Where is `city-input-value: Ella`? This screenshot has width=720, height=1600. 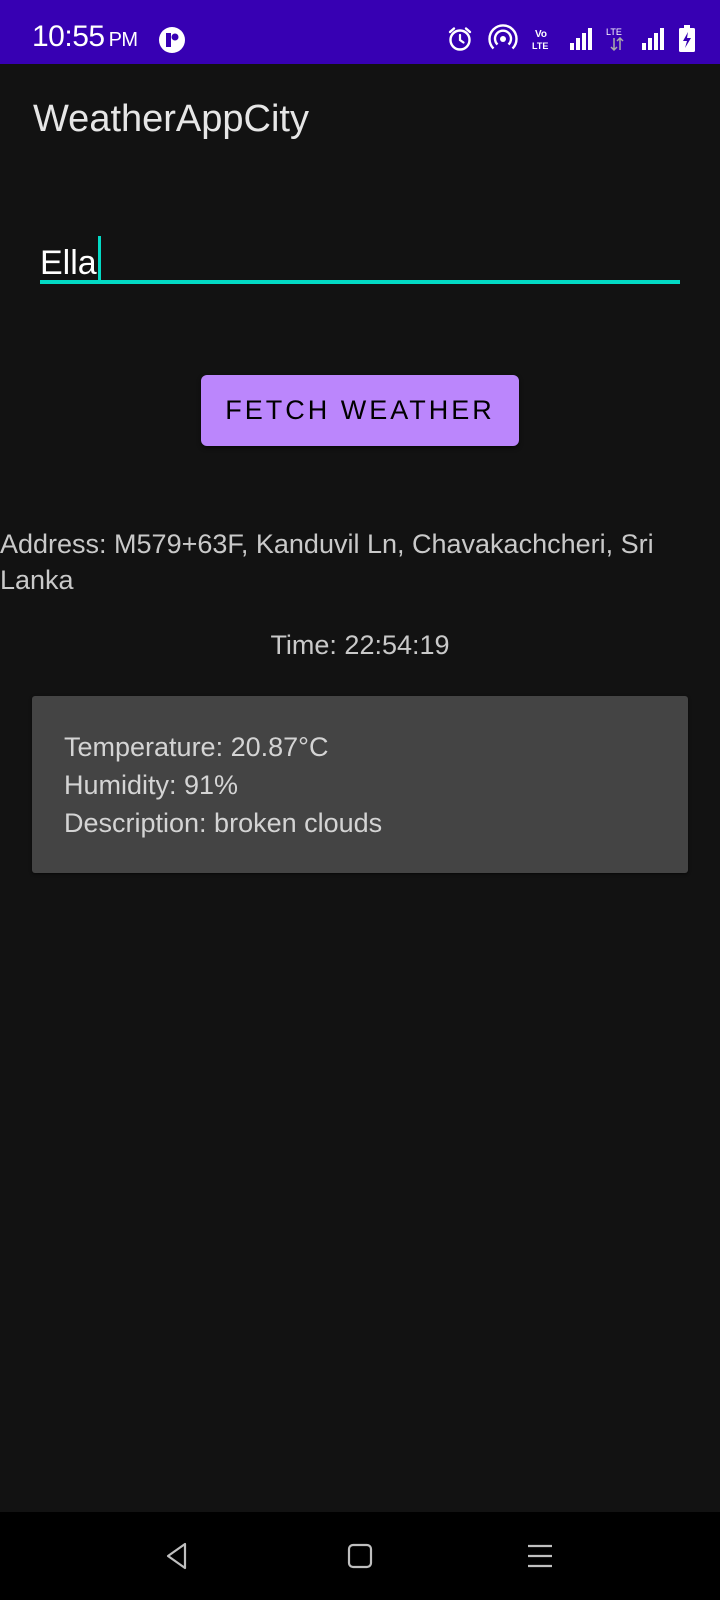 city-input-value: Ella is located at coordinates (68, 263).